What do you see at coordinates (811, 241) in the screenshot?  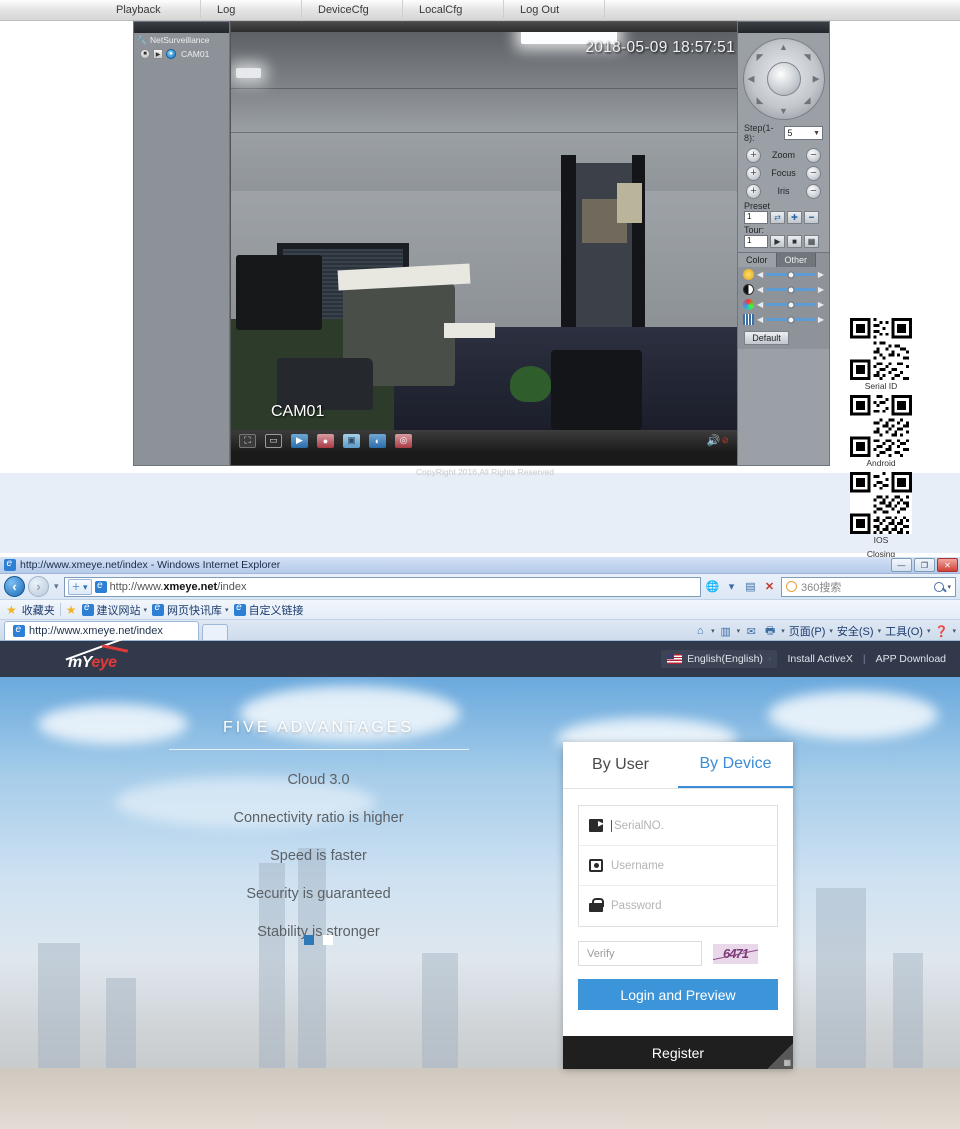 I see `tour-grid-icon: ▦` at bounding box center [811, 241].